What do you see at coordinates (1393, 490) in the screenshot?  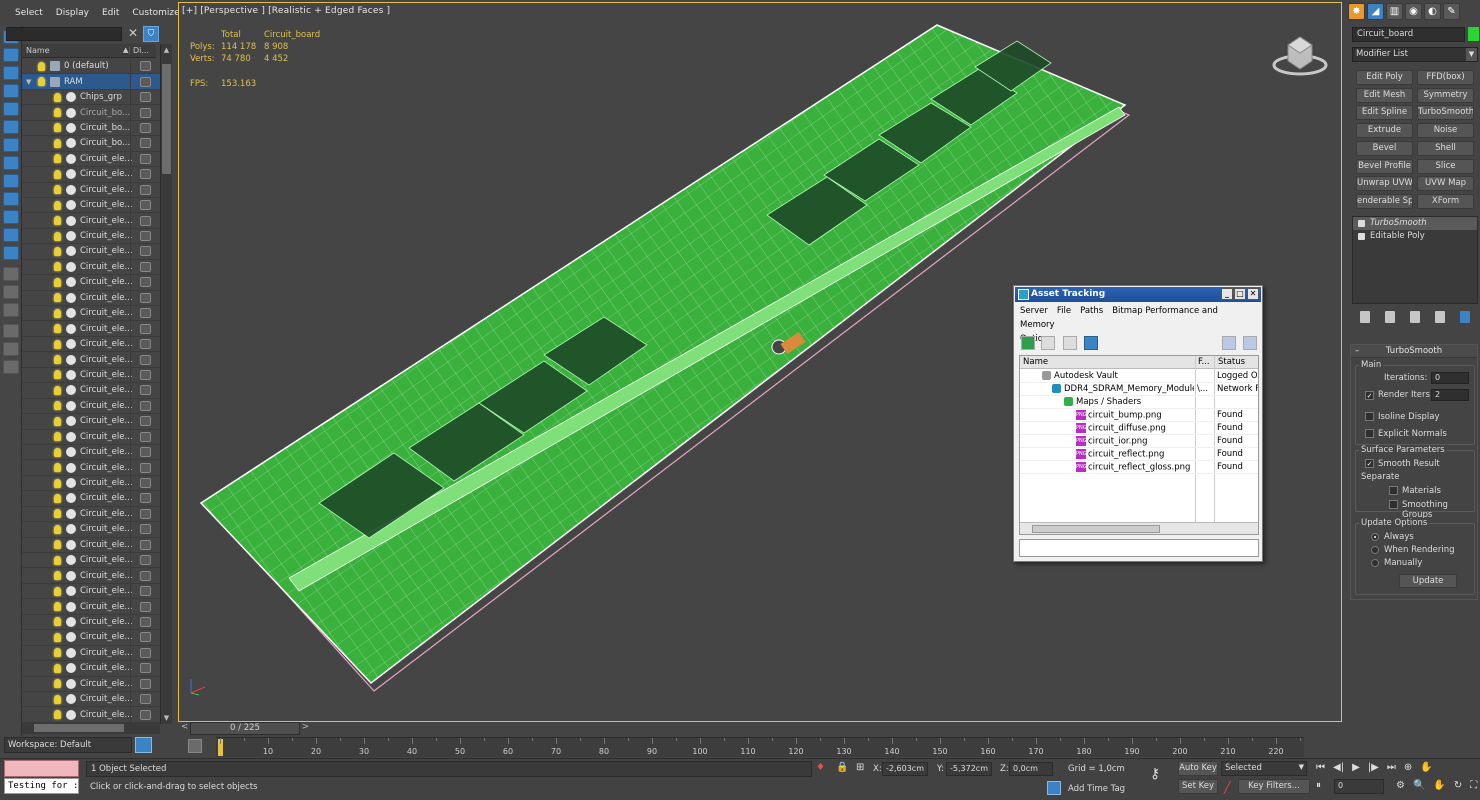 I see `materials-checkbox` at bounding box center [1393, 490].